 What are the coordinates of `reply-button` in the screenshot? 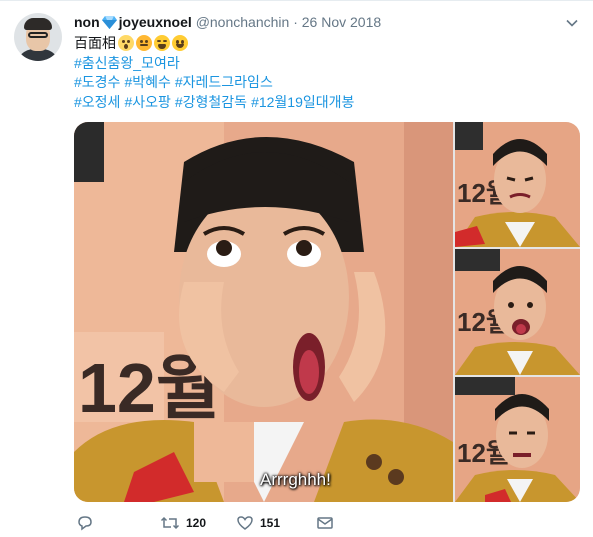 It's located at (88, 523).